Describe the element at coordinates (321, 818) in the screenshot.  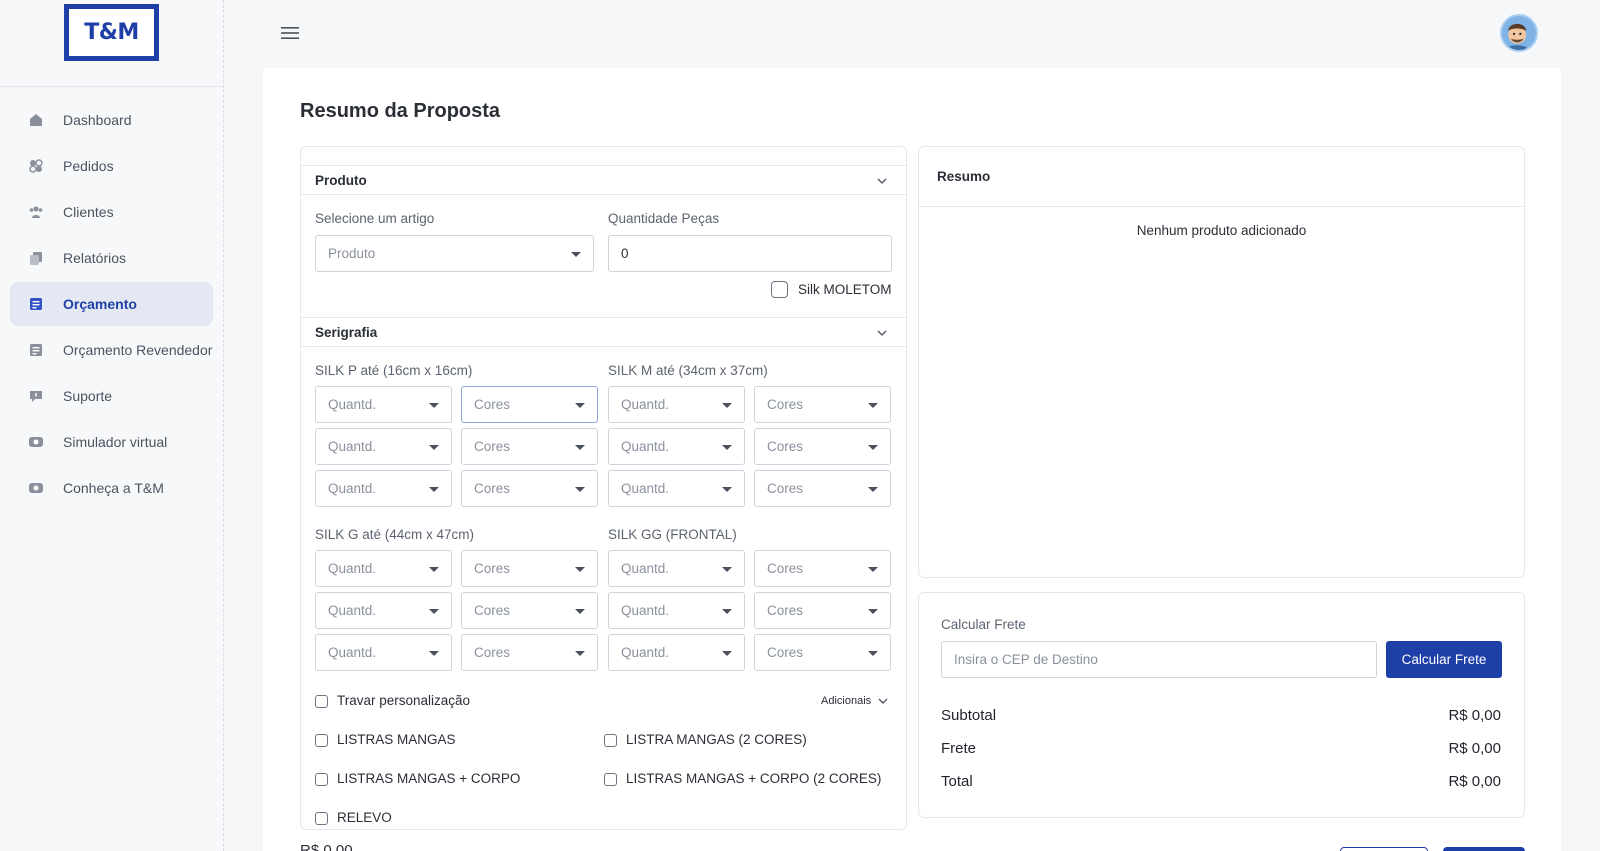
I see `extra-relevo-checkbox` at that location.